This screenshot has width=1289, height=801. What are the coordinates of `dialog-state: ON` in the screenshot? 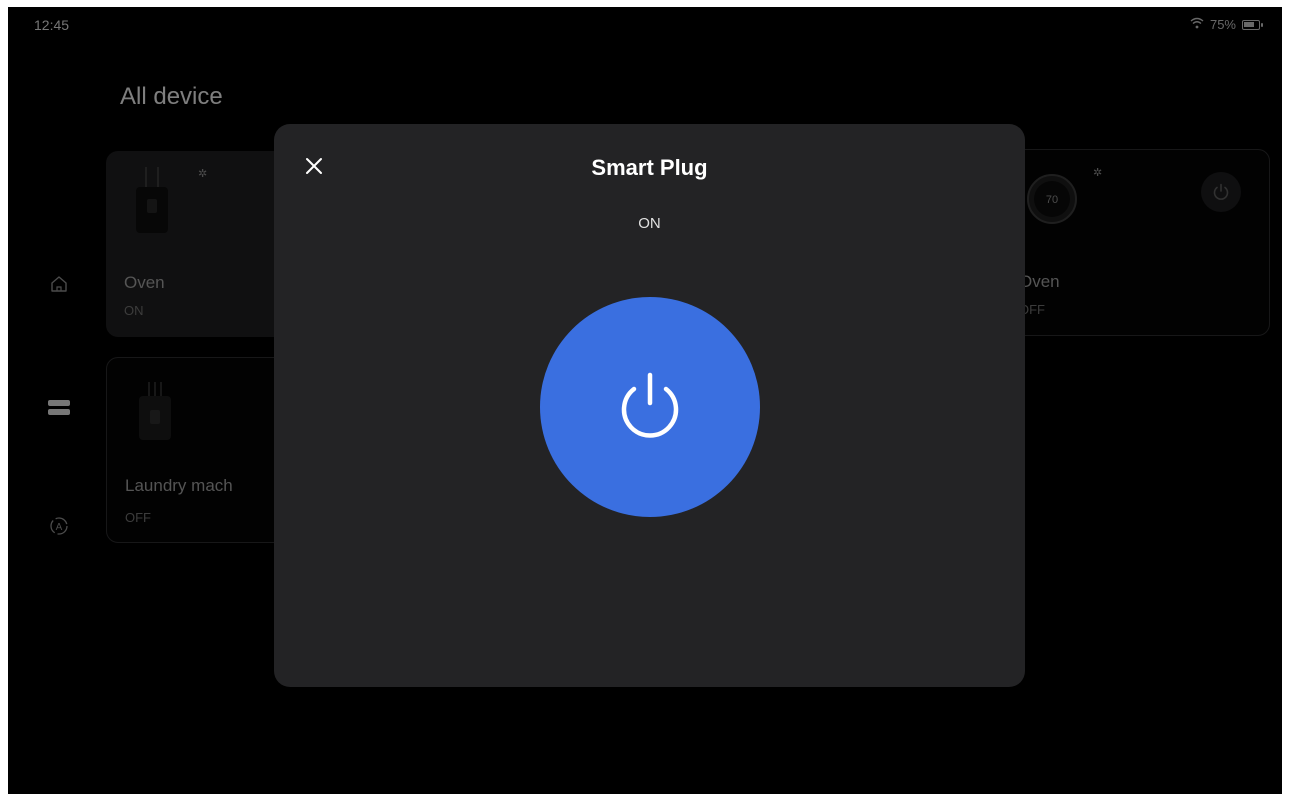 It's located at (649, 223).